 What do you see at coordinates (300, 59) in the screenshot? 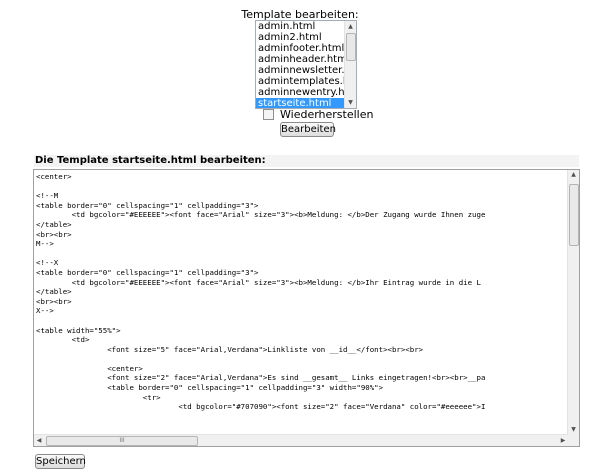
I see `template-option: adminheader.html` at bounding box center [300, 59].